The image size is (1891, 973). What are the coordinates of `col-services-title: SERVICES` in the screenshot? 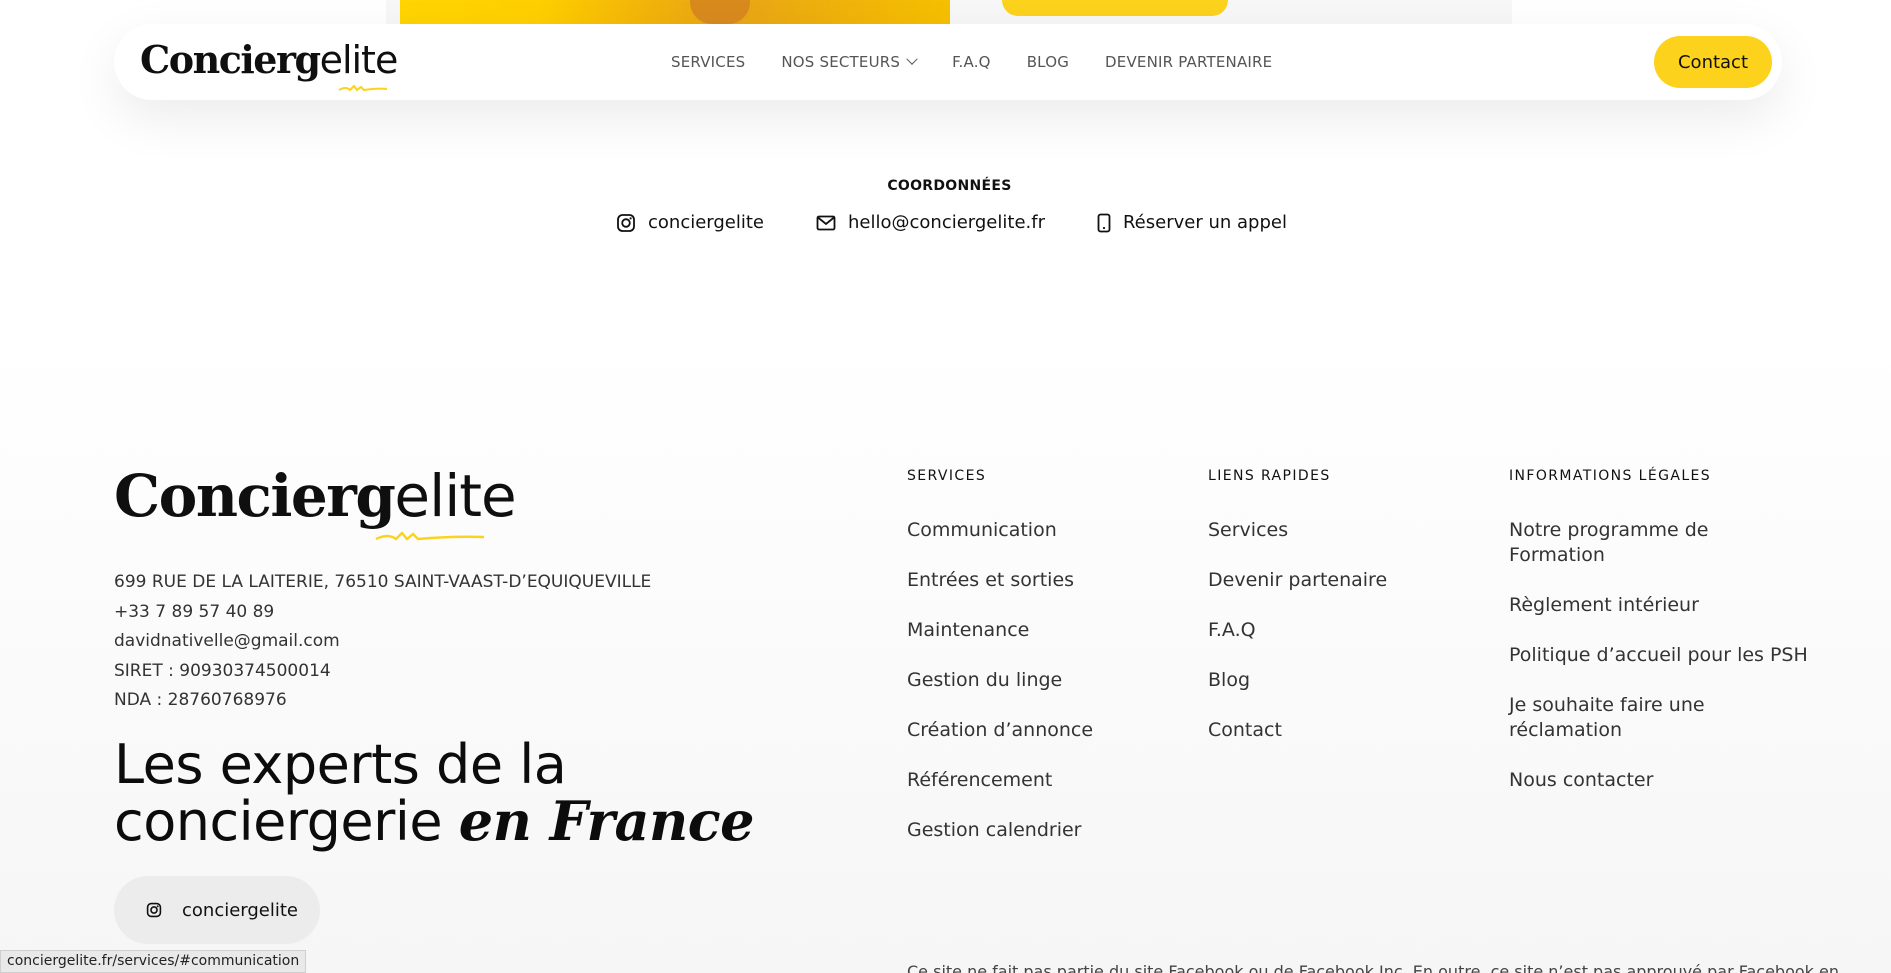 It's located at (947, 476).